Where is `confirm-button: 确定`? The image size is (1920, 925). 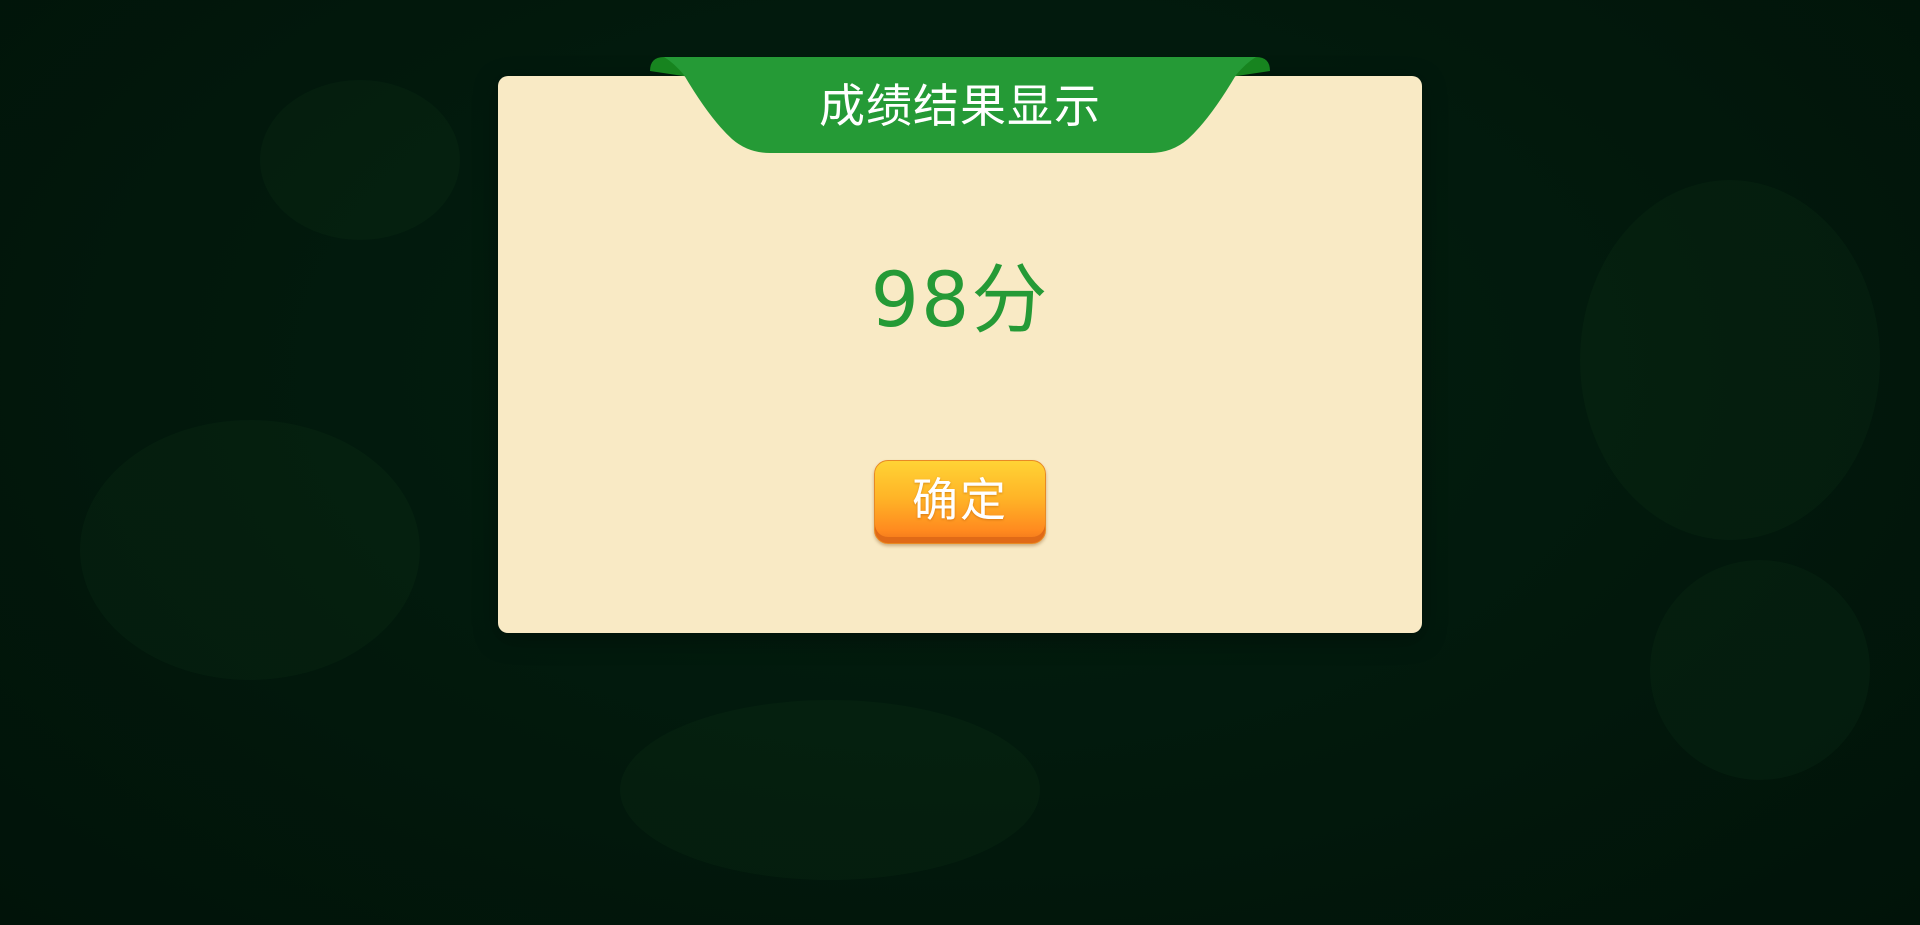
confirm-button: 确定 is located at coordinates (960, 502).